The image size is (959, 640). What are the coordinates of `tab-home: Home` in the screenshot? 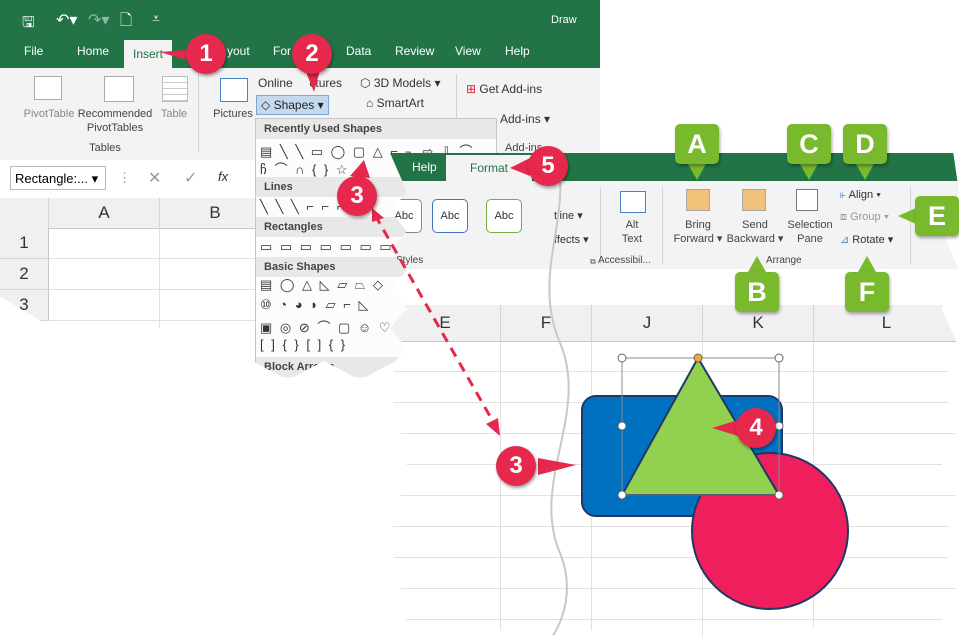 It's located at (93, 51).